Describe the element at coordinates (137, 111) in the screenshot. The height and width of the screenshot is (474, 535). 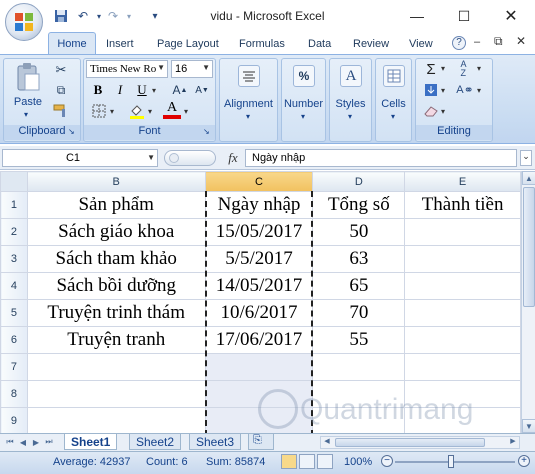
I see `fill-color-icon` at that location.